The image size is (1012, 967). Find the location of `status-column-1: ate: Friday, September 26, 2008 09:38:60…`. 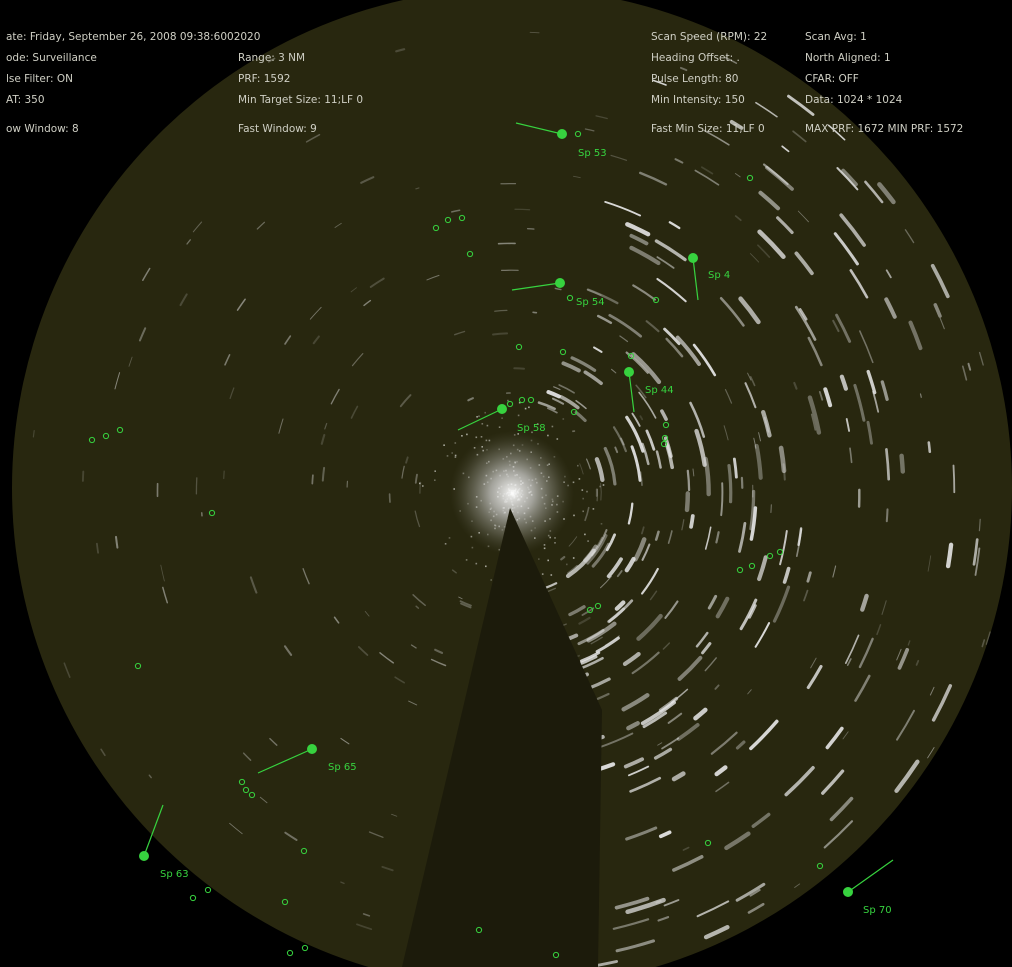

status-column-1: ate: Friday, September 26, 2008 09:38:60… is located at coordinates (133, 83).